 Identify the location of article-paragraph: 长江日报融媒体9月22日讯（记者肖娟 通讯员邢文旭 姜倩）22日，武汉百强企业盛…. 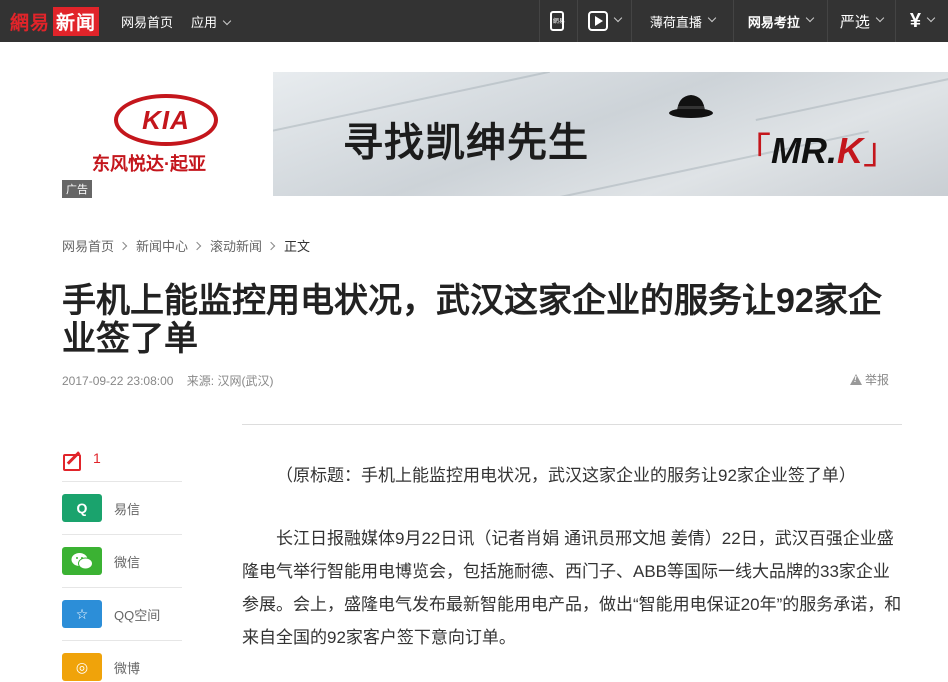
(572, 588).